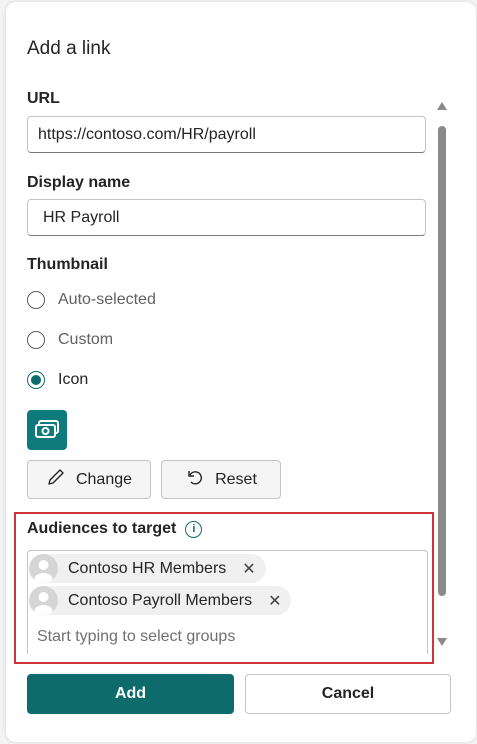  I want to click on scrollbar, so click(442, 375).